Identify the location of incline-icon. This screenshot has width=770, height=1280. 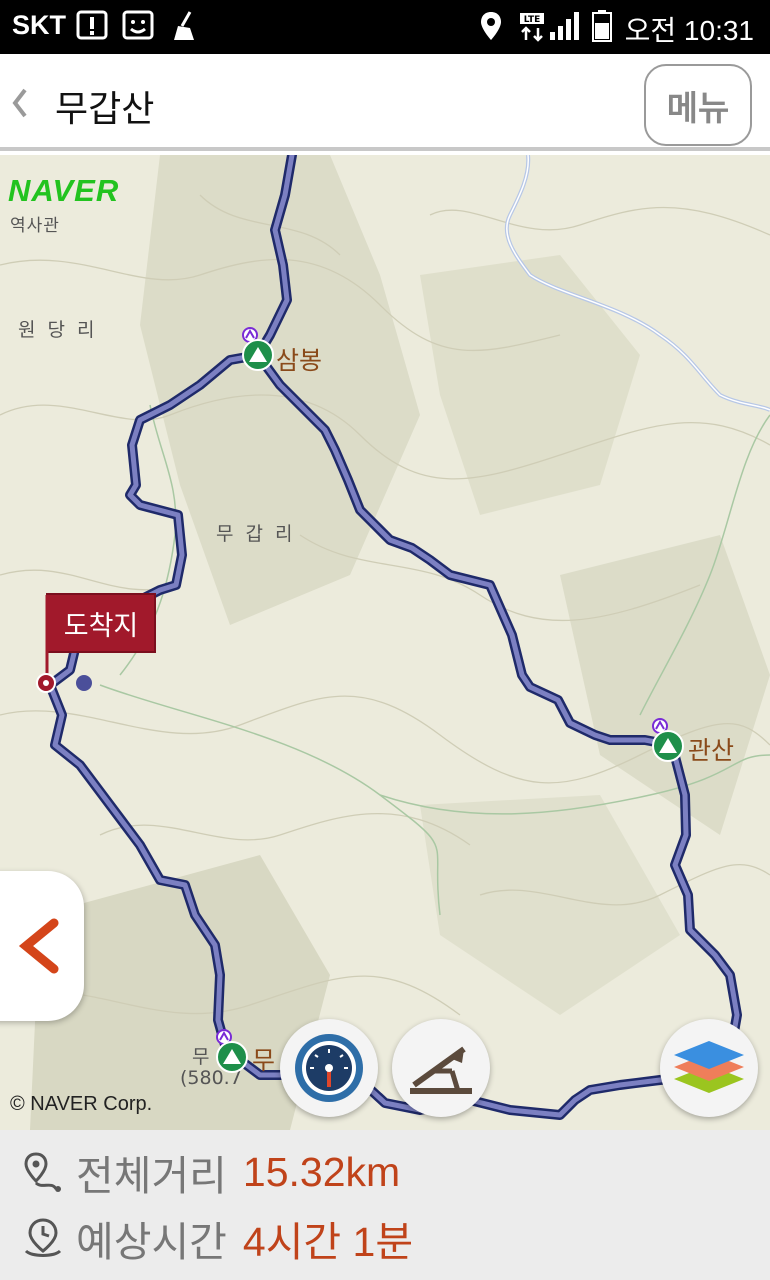
(441, 1070).